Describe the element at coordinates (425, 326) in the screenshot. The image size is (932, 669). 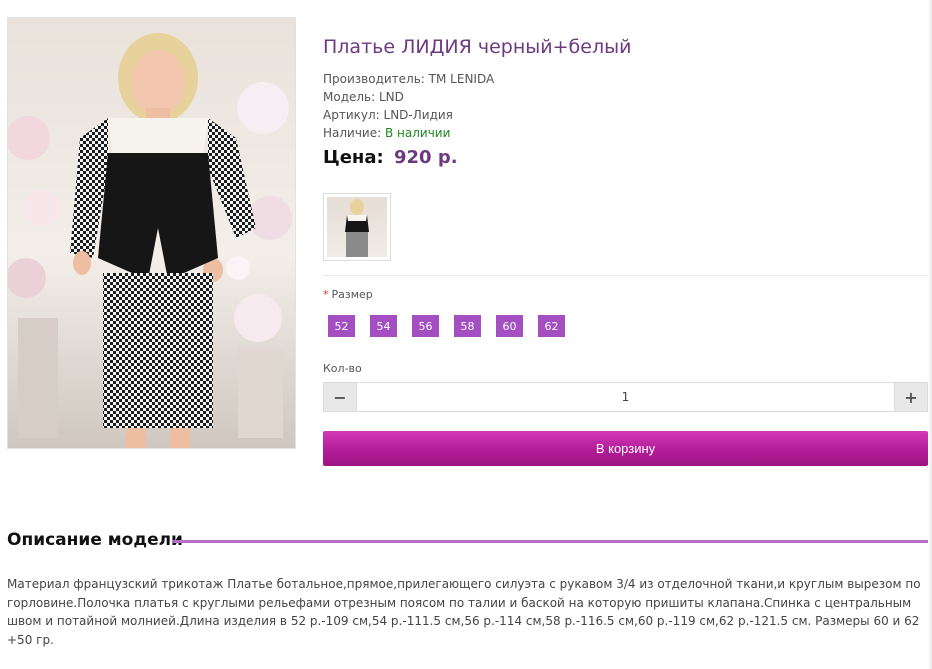
I see `size-option-56: 56` at that location.